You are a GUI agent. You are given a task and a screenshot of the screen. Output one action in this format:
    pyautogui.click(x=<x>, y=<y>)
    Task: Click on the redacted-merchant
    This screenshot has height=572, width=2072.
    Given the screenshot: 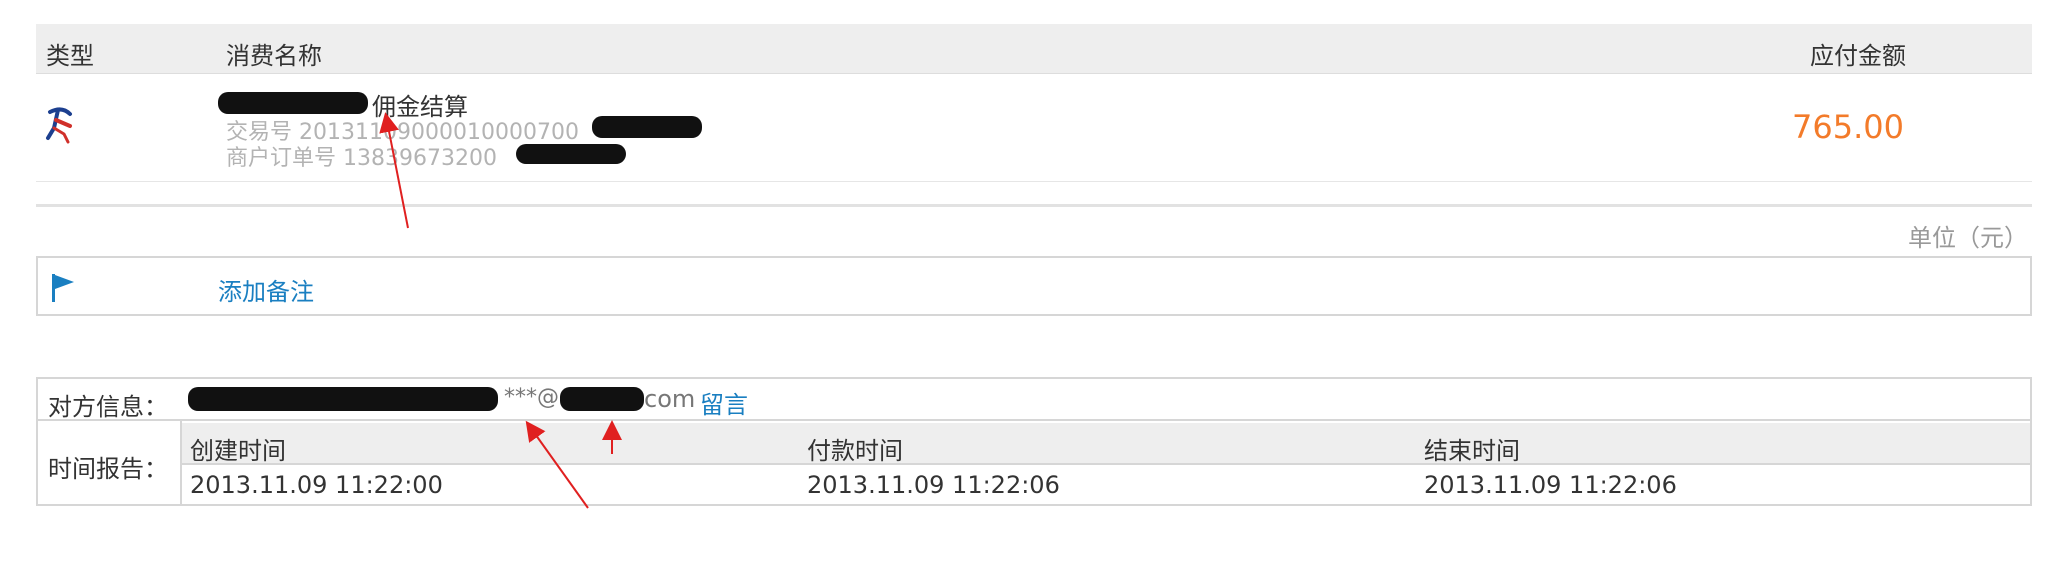 What is the action you would take?
    pyautogui.click(x=571, y=154)
    